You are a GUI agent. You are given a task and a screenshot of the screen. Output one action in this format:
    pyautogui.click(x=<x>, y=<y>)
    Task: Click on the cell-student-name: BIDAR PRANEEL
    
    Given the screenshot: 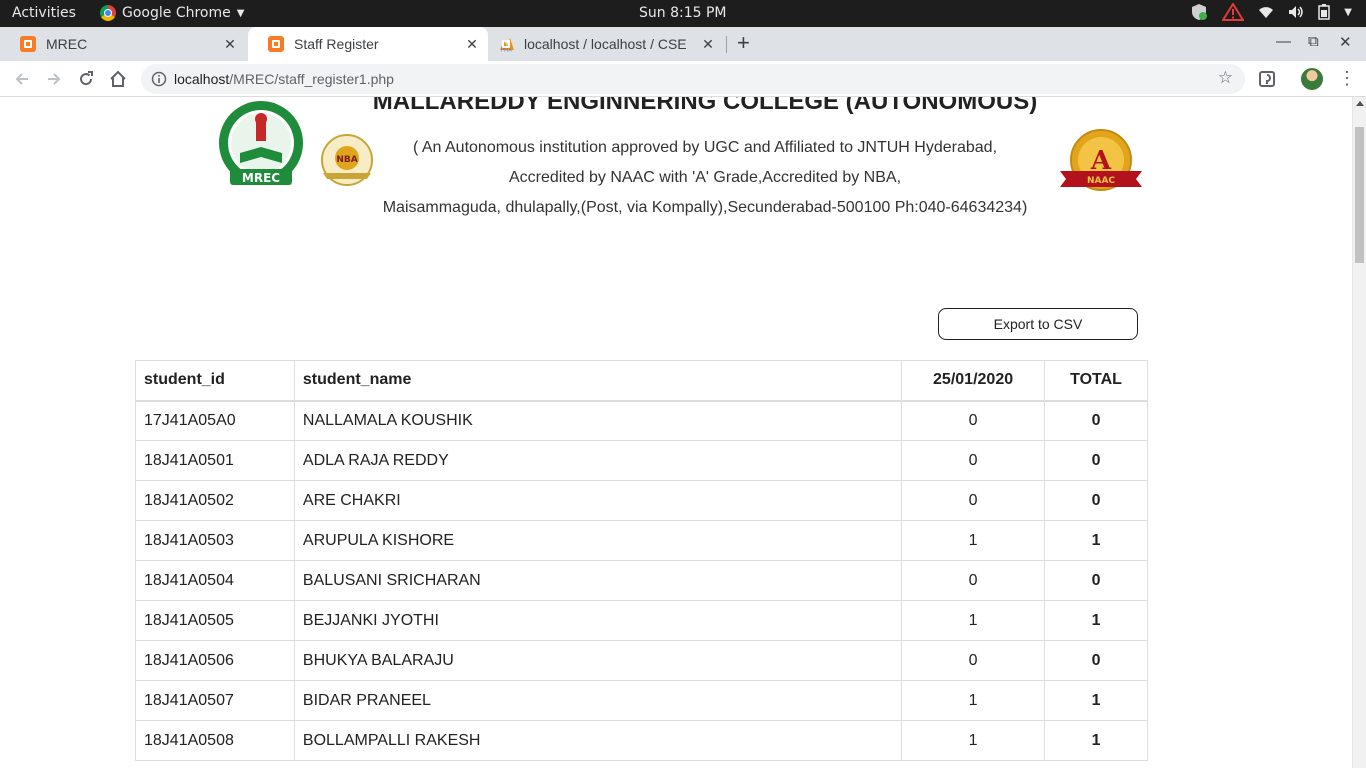 What is the action you would take?
    pyautogui.click(x=598, y=700)
    